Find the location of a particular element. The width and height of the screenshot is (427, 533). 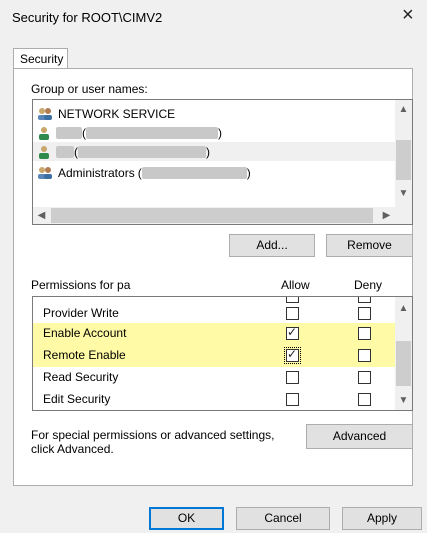

horizontal-scrollbar: ◀ ▶ is located at coordinates (214, 215).